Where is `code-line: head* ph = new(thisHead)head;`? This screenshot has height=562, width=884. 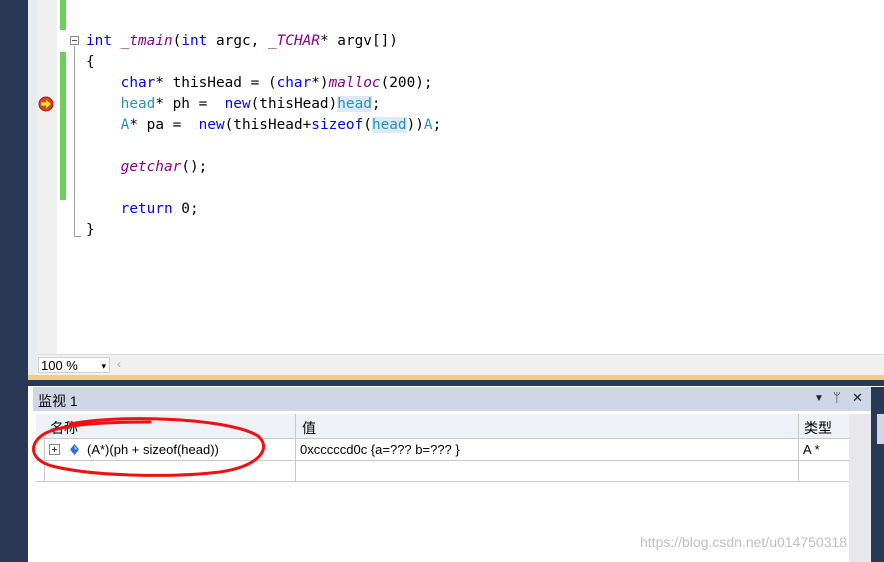 code-line: head* ph = new(thisHead)head; is located at coordinates (233, 104).